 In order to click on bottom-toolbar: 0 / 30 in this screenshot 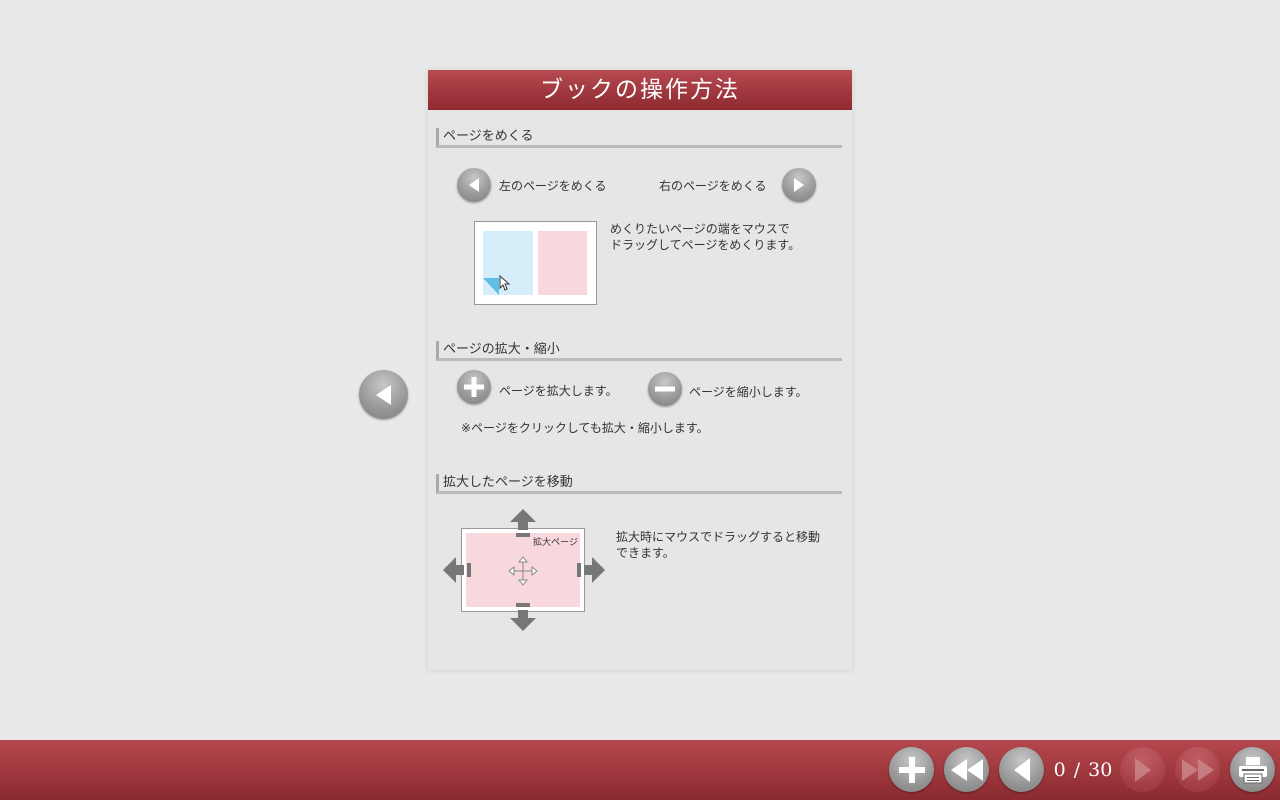, I will do `click(640, 770)`.